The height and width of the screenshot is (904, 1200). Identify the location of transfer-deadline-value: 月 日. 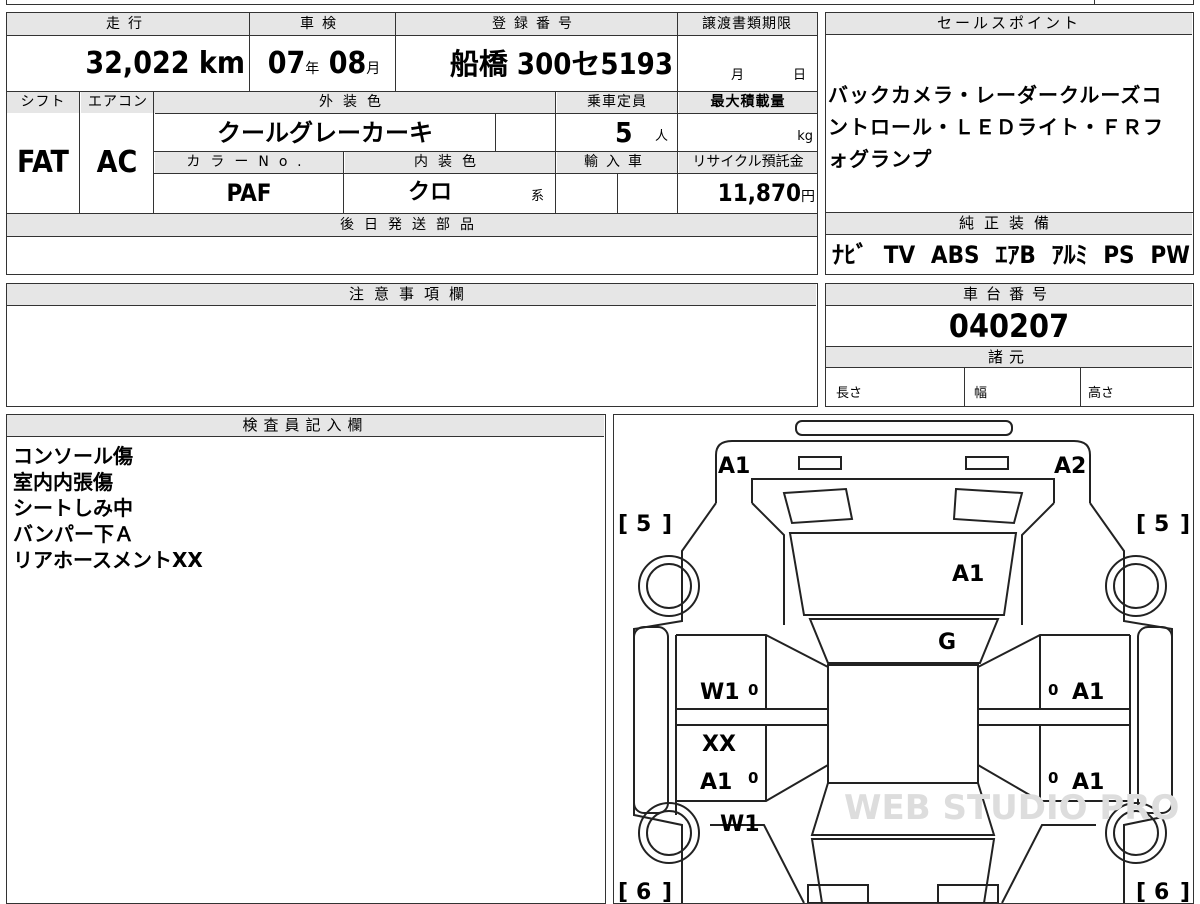
(747, 76).